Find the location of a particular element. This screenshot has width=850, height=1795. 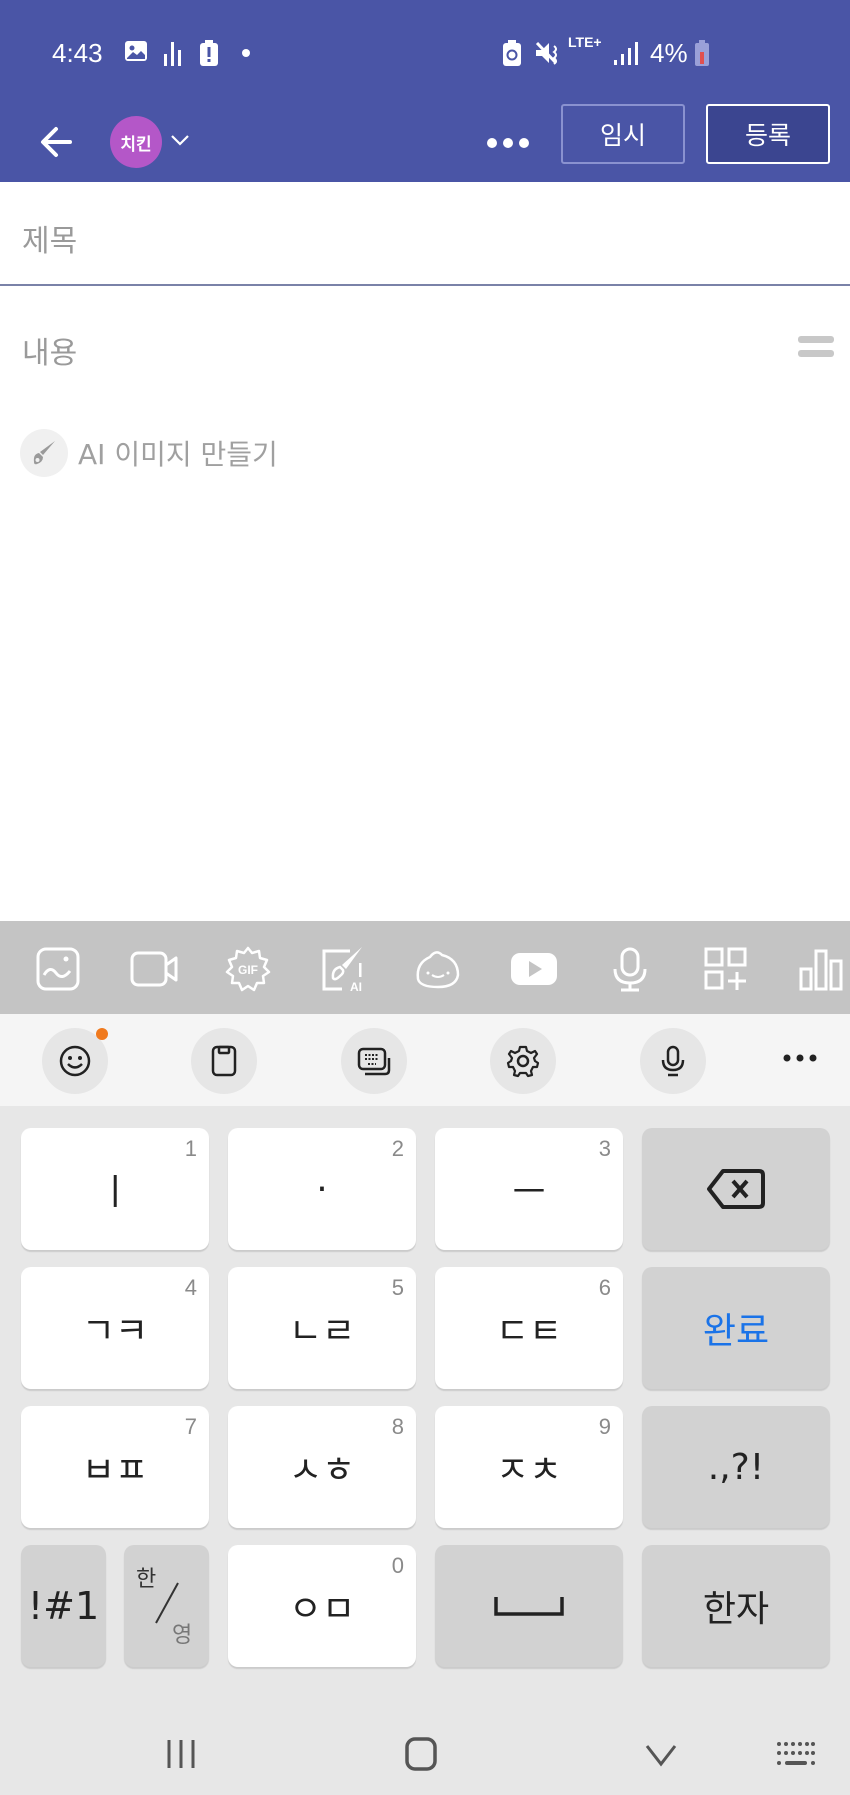

microphone-icon is located at coordinates (673, 1061).